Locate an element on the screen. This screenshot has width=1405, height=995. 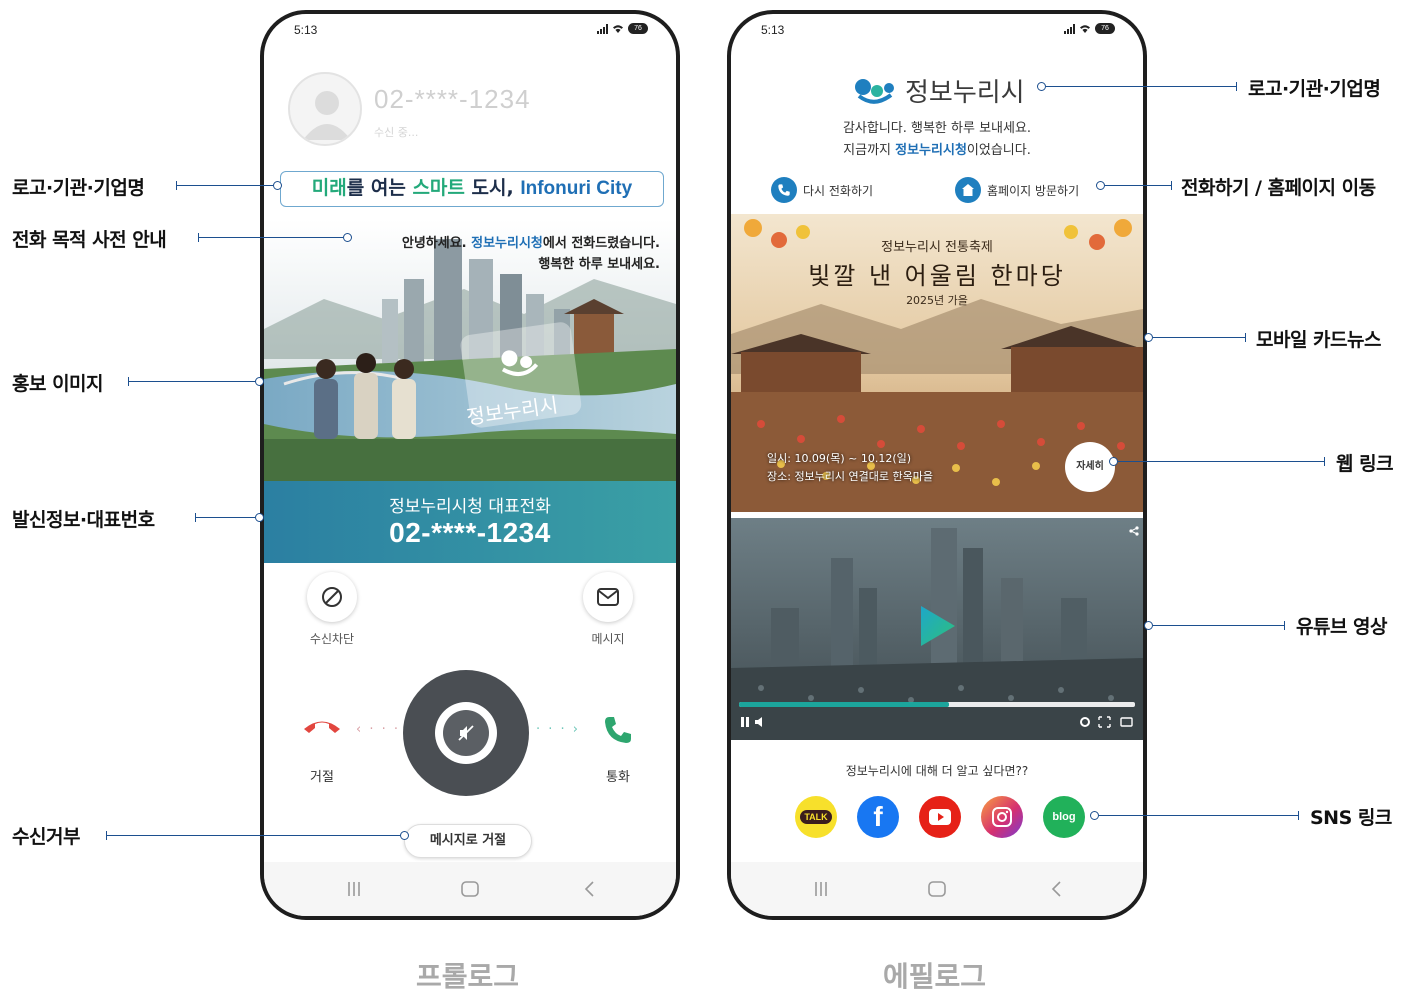
instagram-icon is located at coordinates (1002, 817).